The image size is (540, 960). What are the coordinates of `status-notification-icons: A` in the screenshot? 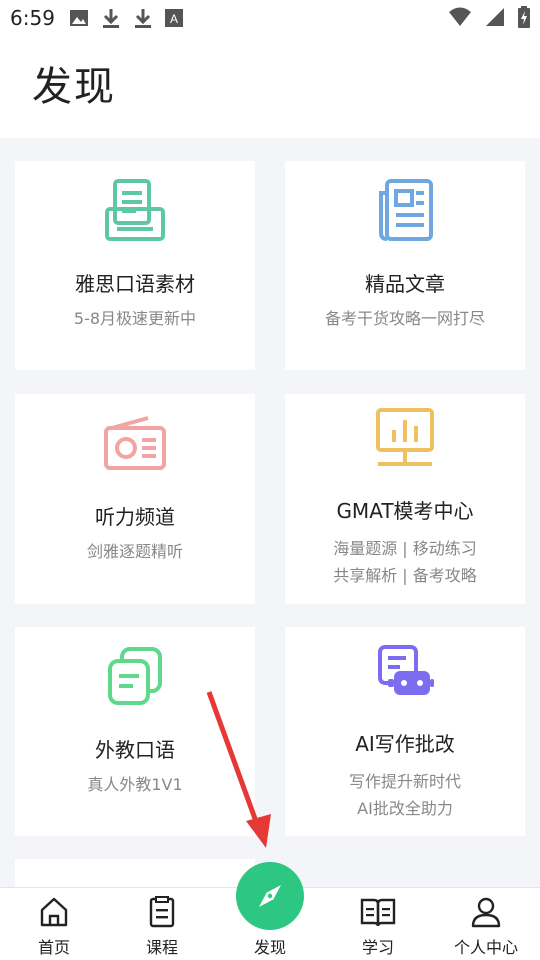 It's located at (126, 18).